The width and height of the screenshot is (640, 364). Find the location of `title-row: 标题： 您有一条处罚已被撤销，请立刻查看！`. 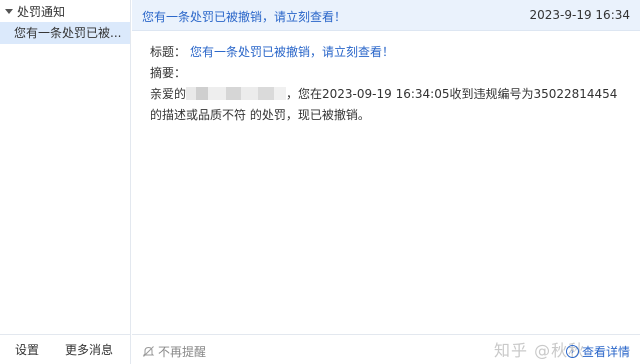

title-row: 标题： 您有一条处罚已被撤销，请立刻查看！ is located at coordinates (390, 52).